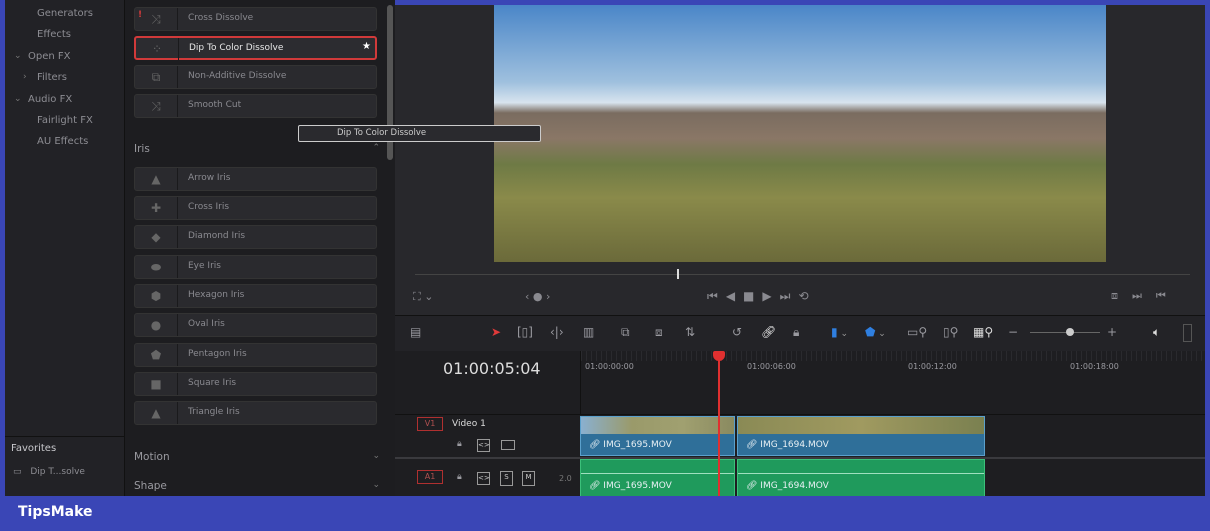  What do you see at coordinates (156, 77) in the screenshot?
I see `non-additive-icon: ⧉` at bounding box center [156, 77].